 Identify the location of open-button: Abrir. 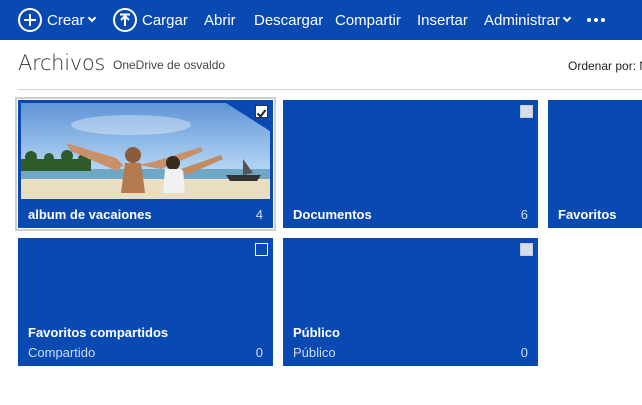
(220, 20).